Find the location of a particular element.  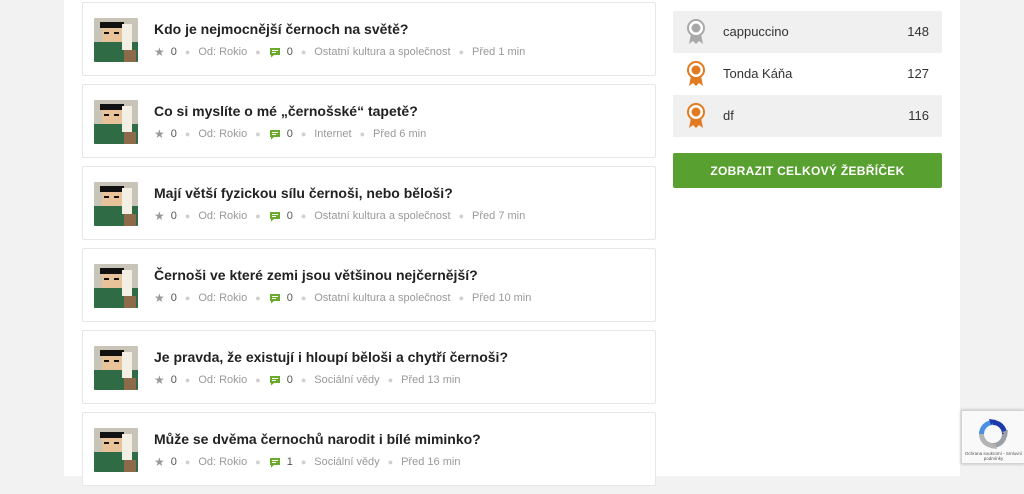

leaderboard-row: cappuccino 148 is located at coordinates (807, 32).